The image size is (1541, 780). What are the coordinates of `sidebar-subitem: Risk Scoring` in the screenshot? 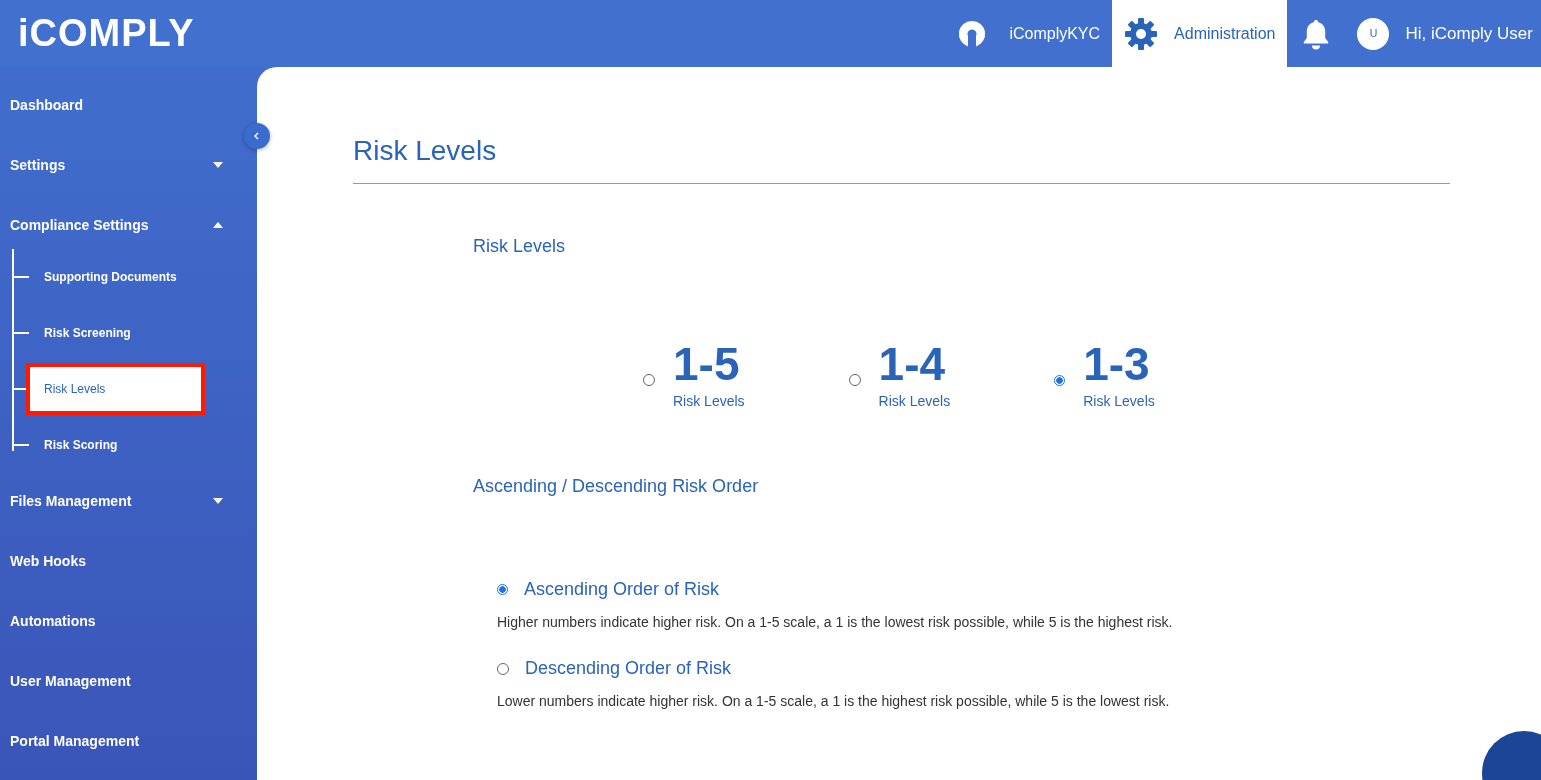 It's located at (81, 445).